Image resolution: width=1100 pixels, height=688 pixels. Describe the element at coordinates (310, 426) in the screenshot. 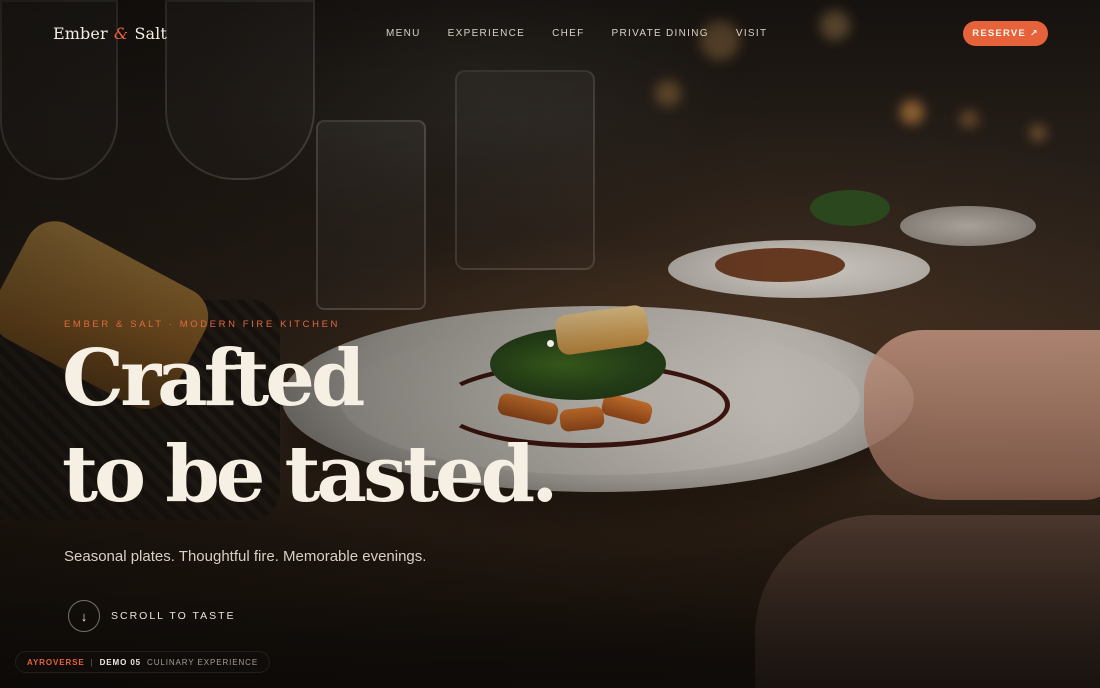

I see `hero-headline: Crafted to be tasted.` at that location.